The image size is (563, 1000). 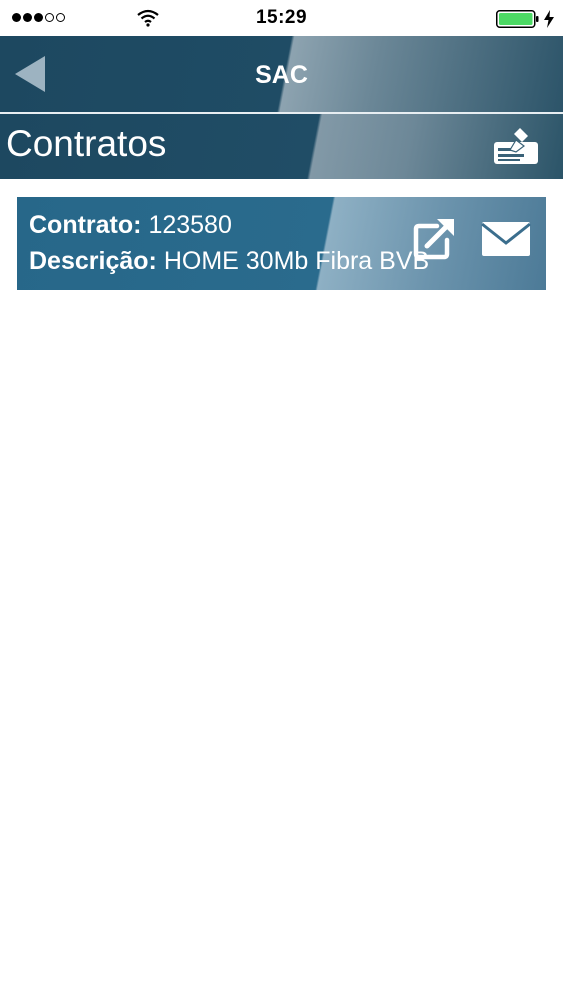 What do you see at coordinates (296, 261) in the screenshot?
I see `description-value: HOME 30Mb Fibra BVB` at bounding box center [296, 261].